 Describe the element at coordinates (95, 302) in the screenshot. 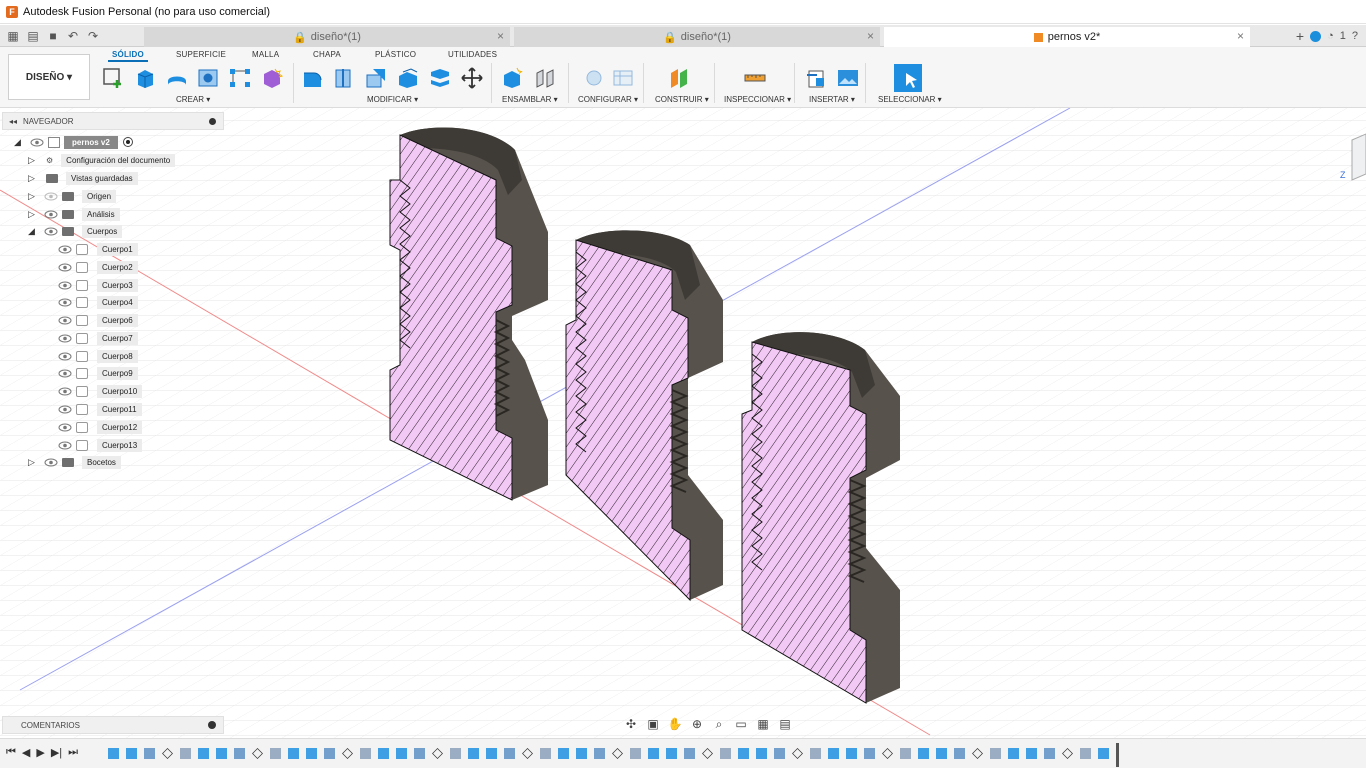

I see `body-item: Cuerpo4` at that location.